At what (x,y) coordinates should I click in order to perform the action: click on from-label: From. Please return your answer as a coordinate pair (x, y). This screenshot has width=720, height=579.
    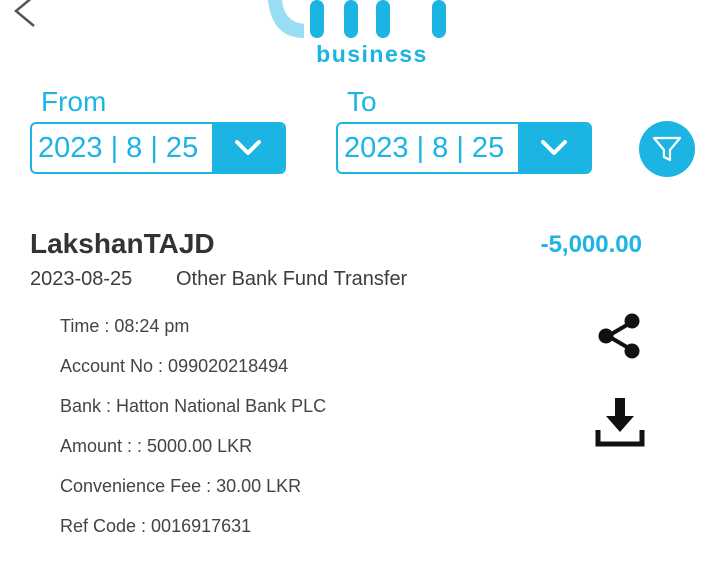
    Looking at the image, I should click on (74, 101).